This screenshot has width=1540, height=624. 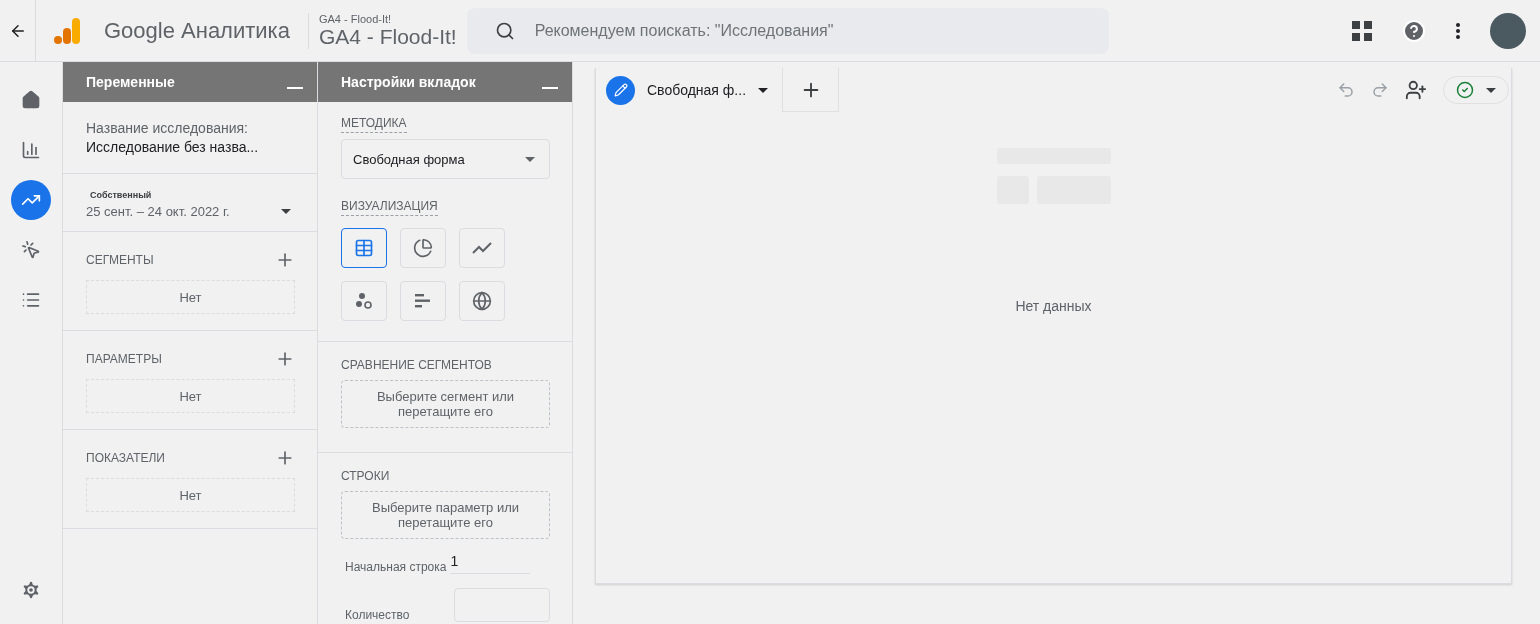 I want to click on drop-zone: Выберите параметр или перетащите его, so click(x=445, y=515).